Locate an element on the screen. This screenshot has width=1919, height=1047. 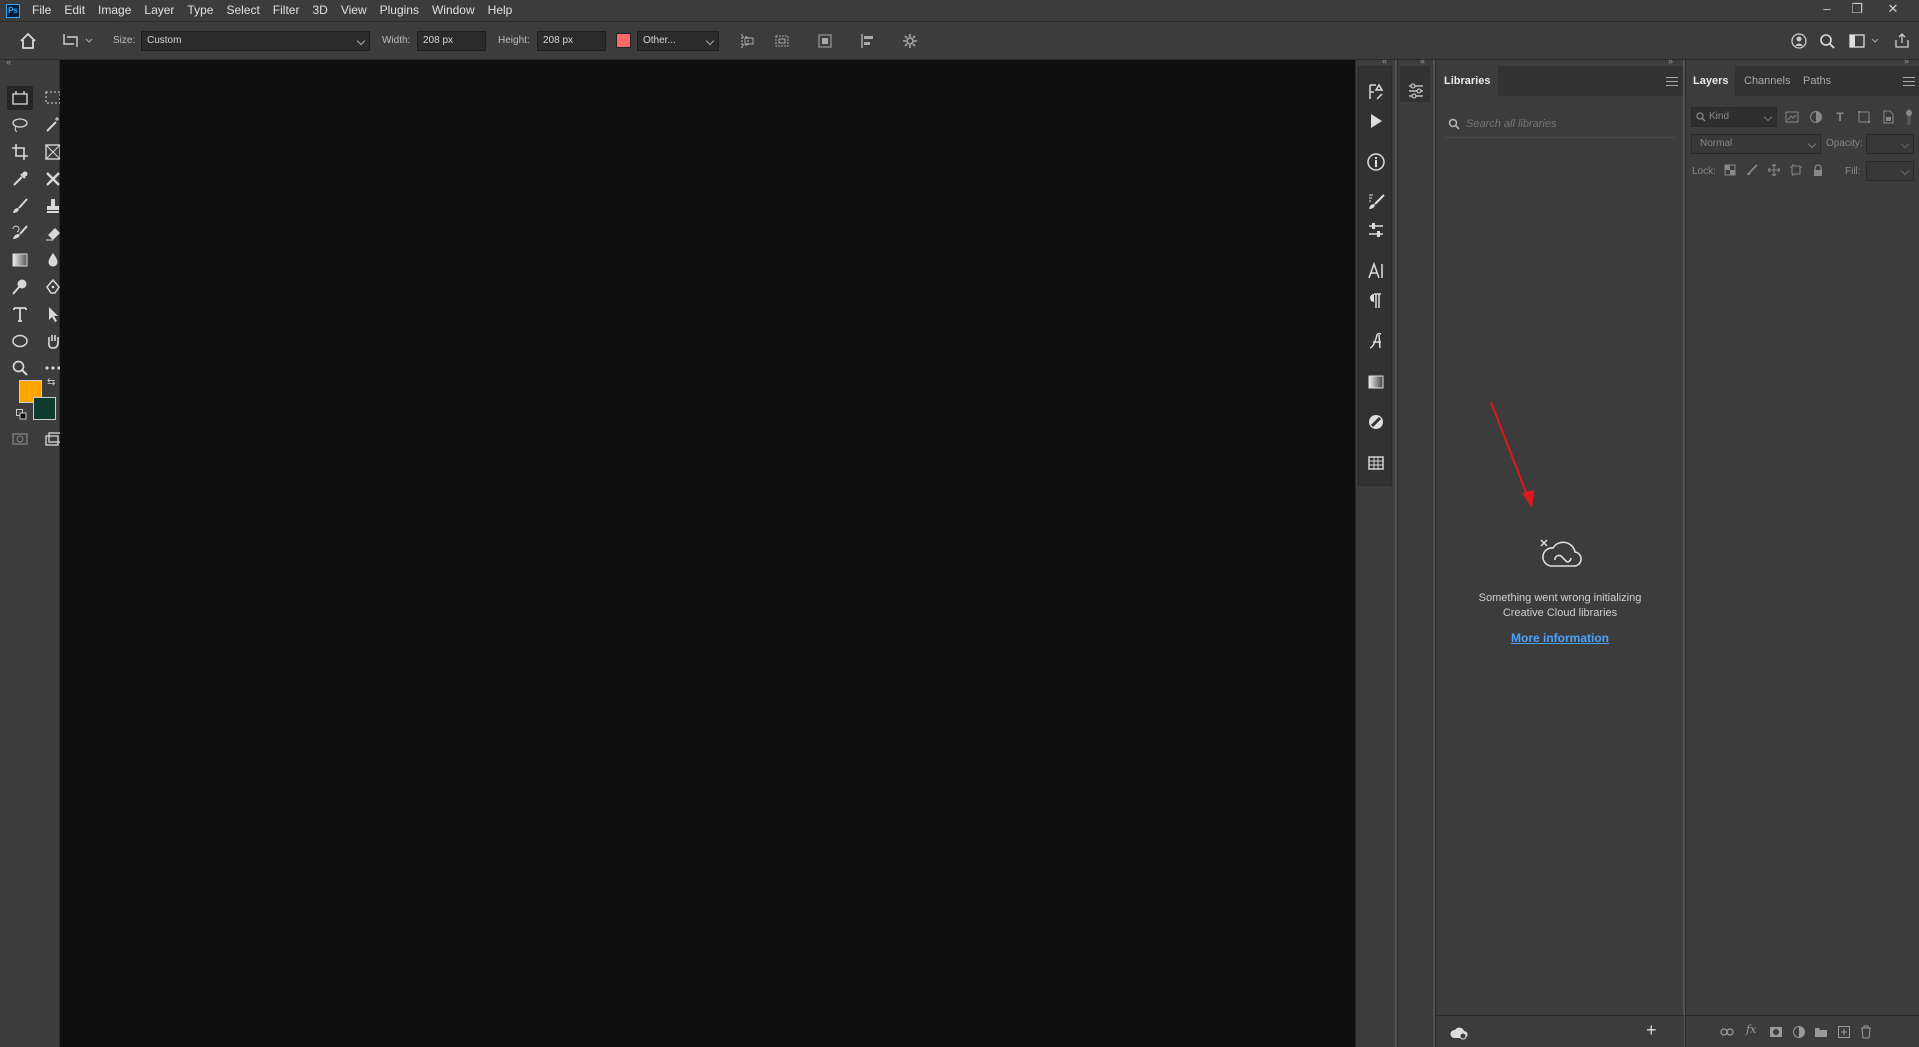
lock-all-icon is located at coordinates (1818, 170).